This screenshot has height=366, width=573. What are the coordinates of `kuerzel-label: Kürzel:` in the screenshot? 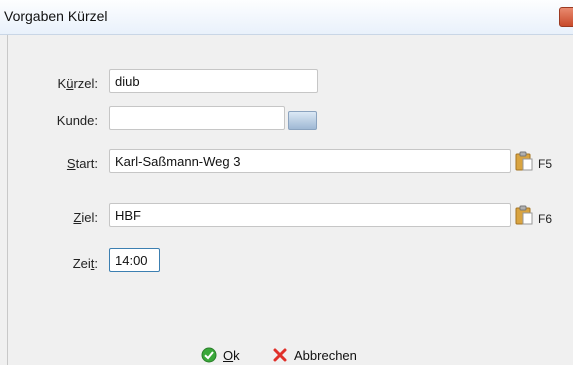 It's located at (77, 83).